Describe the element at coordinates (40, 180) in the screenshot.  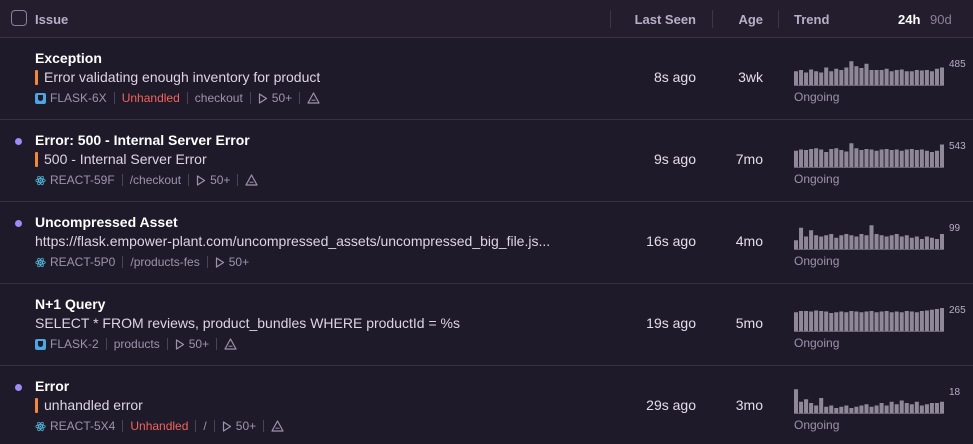
I see `react-icon` at that location.